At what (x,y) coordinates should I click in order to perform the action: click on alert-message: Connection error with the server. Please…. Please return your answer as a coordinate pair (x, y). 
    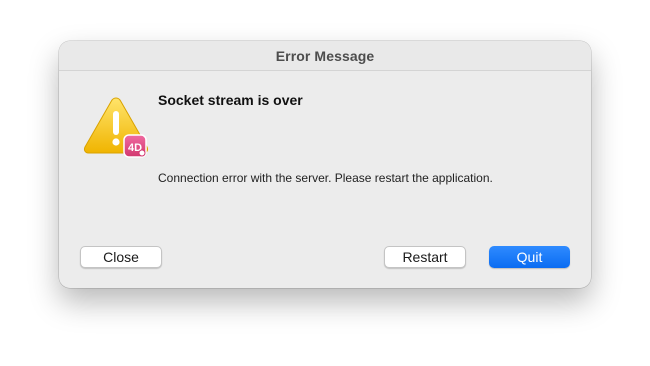
    Looking at the image, I should click on (325, 178).